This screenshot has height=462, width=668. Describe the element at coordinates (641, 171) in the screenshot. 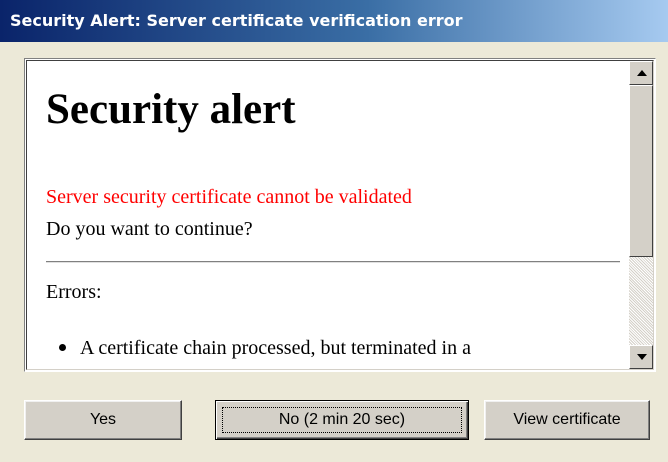

I see `scroll-thumb` at that location.